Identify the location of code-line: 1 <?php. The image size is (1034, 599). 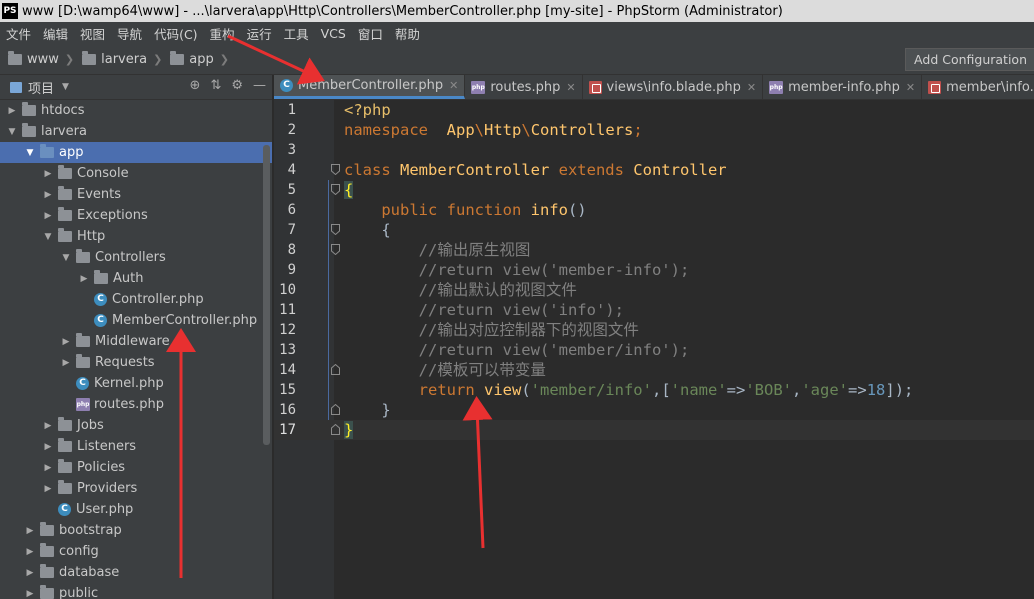
(654, 110).